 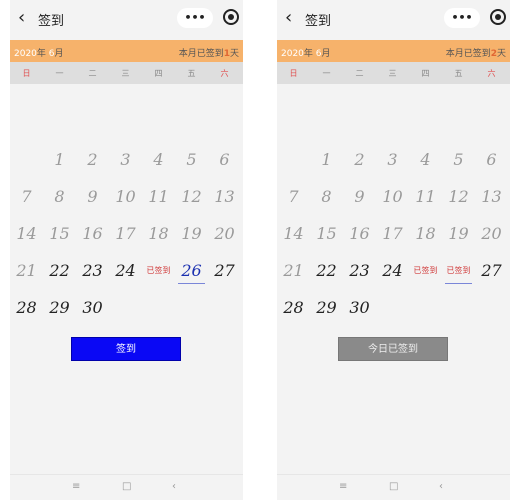 What do you see at coordinates (191, 73) in the screenshot?
I see `weekday-label: 五` at bounding box center [191, 73].